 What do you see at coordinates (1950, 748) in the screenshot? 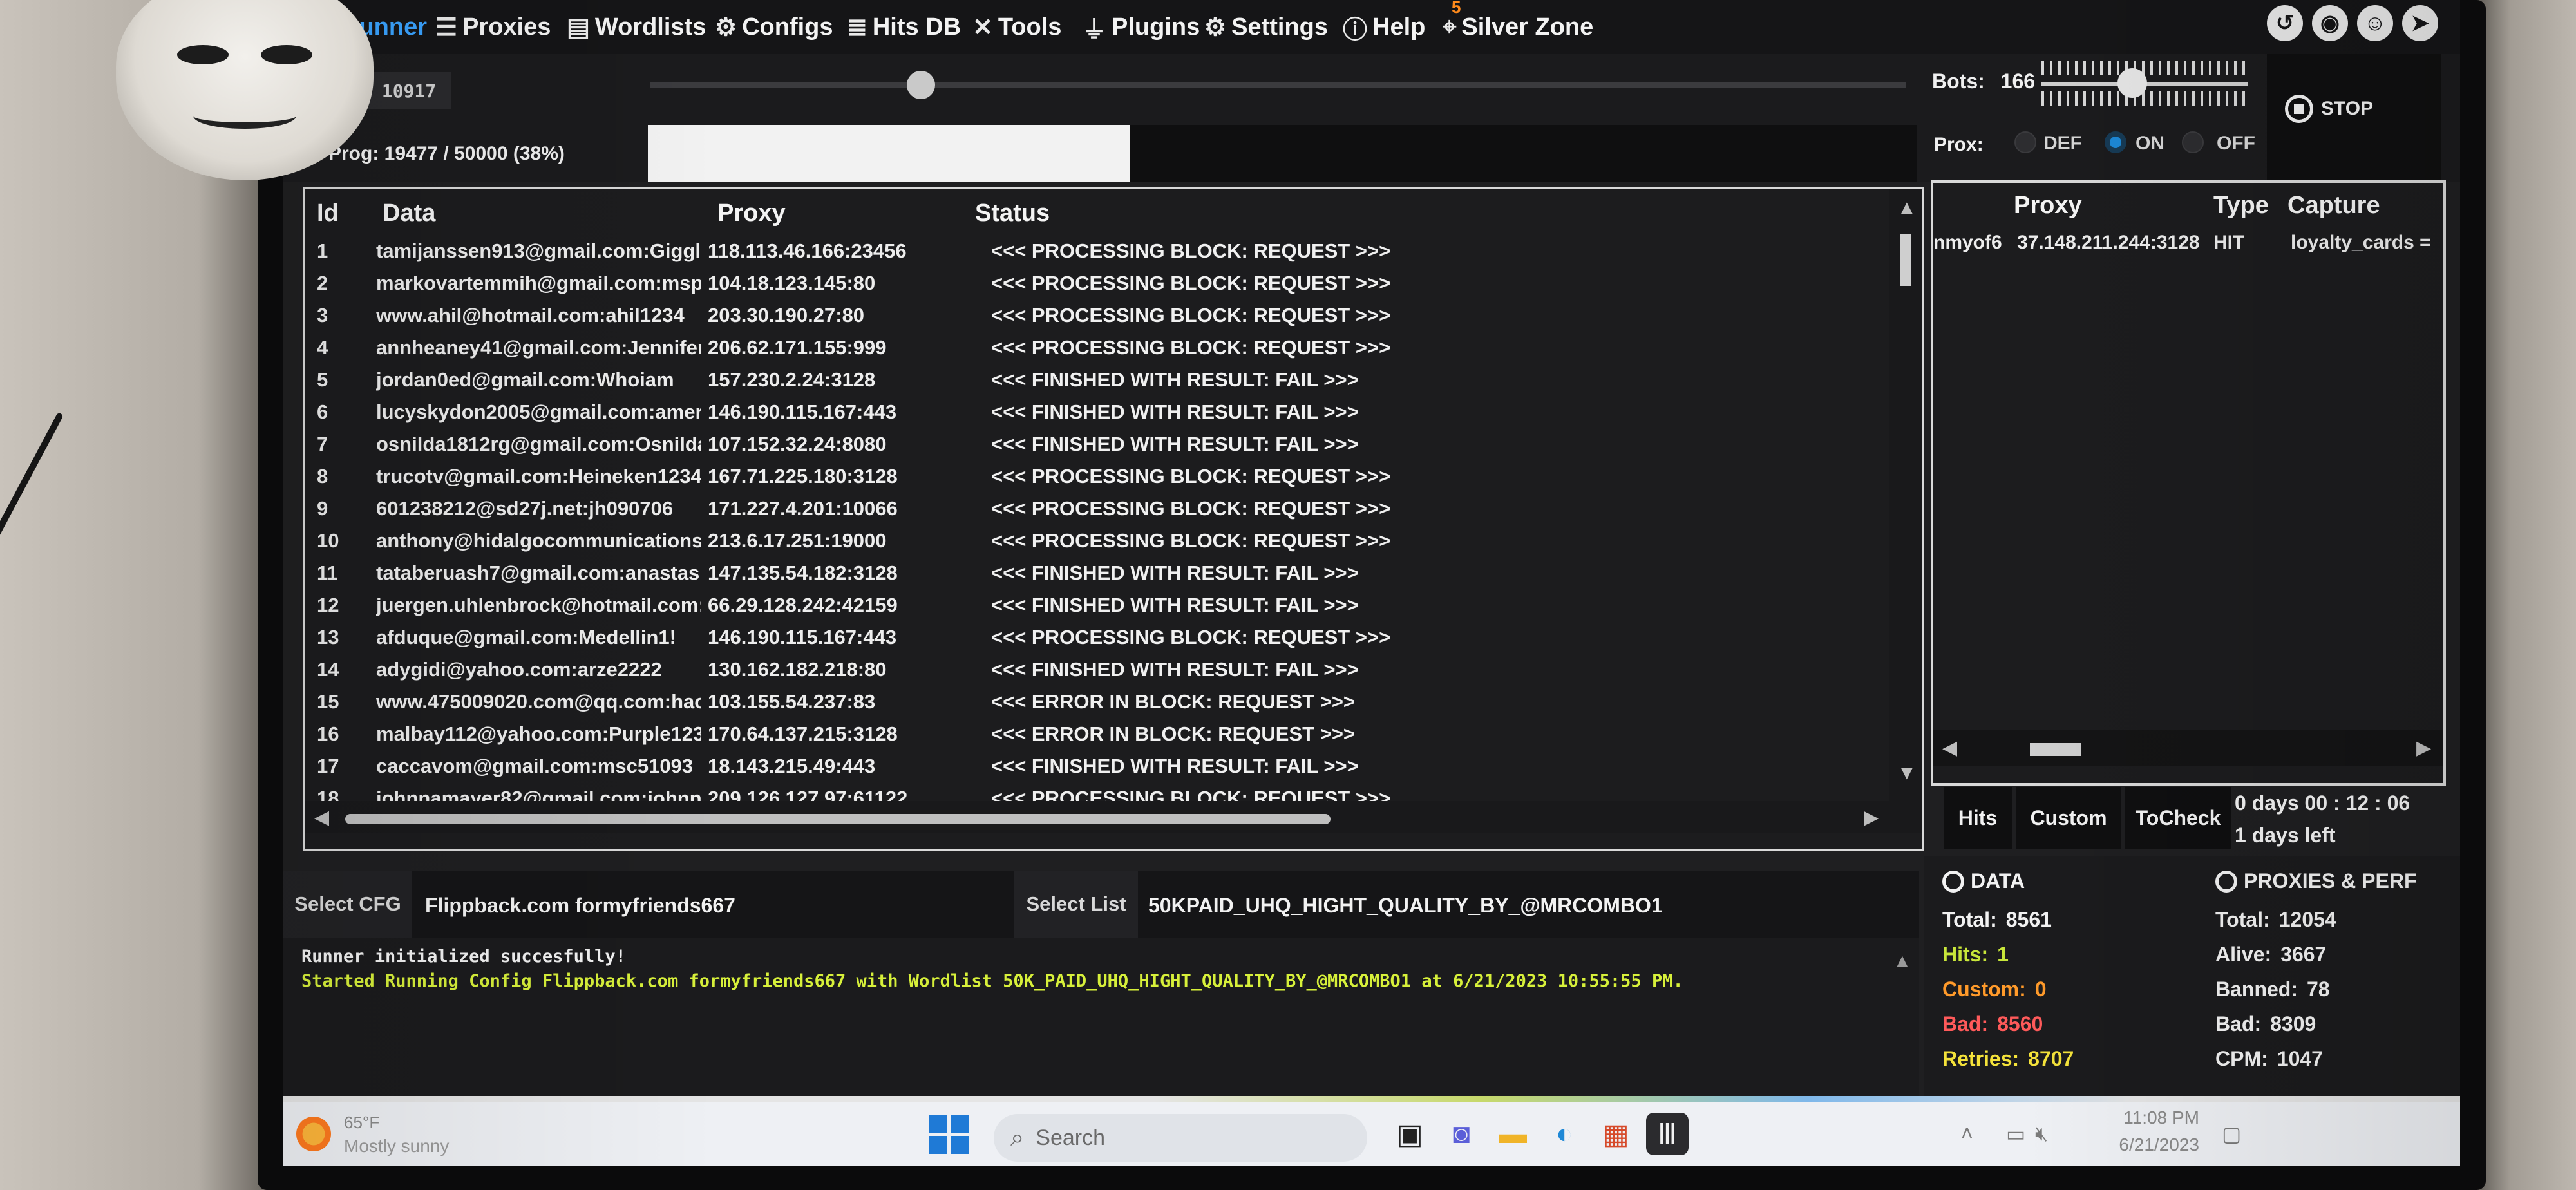
I see `hits-scroll-left-icon: ◀` at bounding box center [1950, 748].